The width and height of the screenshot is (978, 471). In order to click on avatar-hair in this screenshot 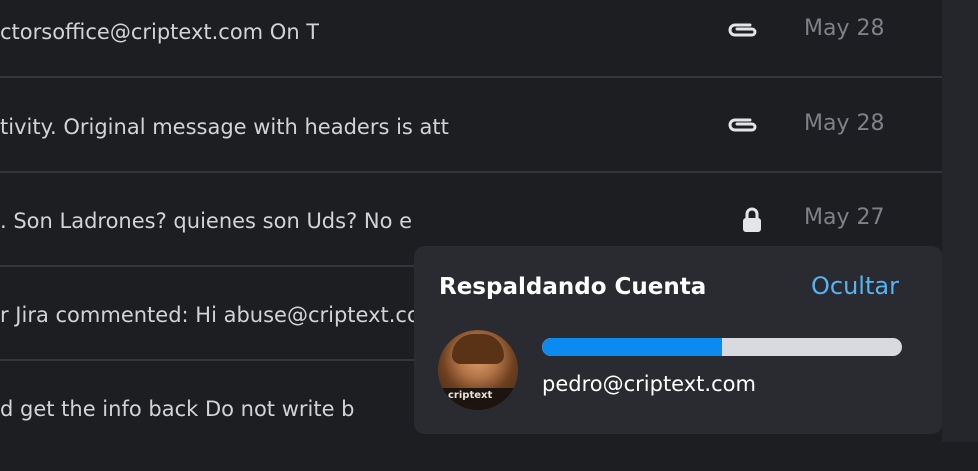, I will do `click(478, 349)`.